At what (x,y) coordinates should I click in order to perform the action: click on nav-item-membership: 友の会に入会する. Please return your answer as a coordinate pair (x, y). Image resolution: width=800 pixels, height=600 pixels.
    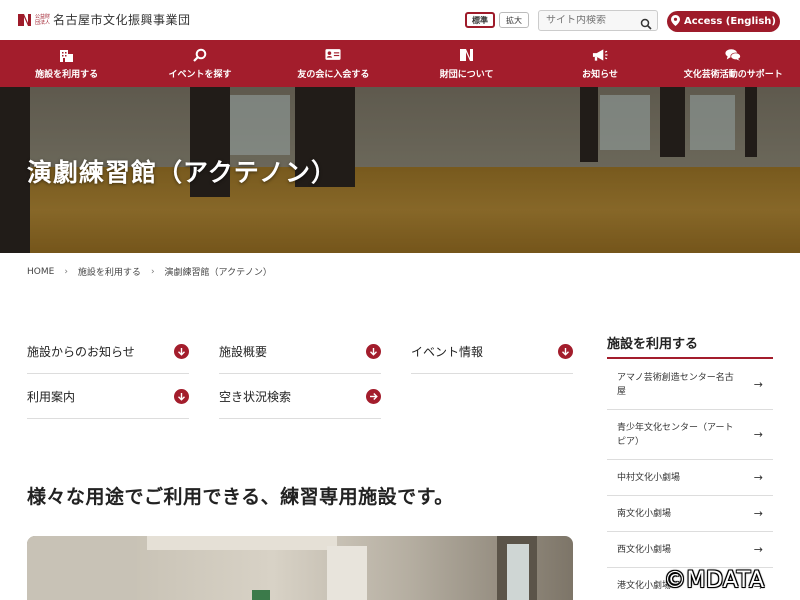
    Looking at the image, I should click on (333, 63).